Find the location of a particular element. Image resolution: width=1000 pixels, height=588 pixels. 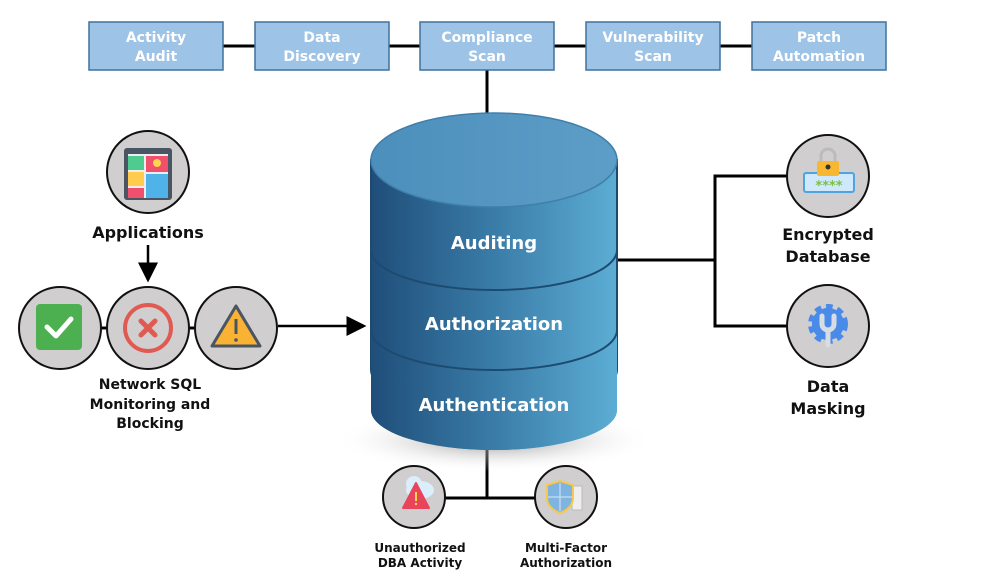

applications-node is located at coordinates (148, 172).